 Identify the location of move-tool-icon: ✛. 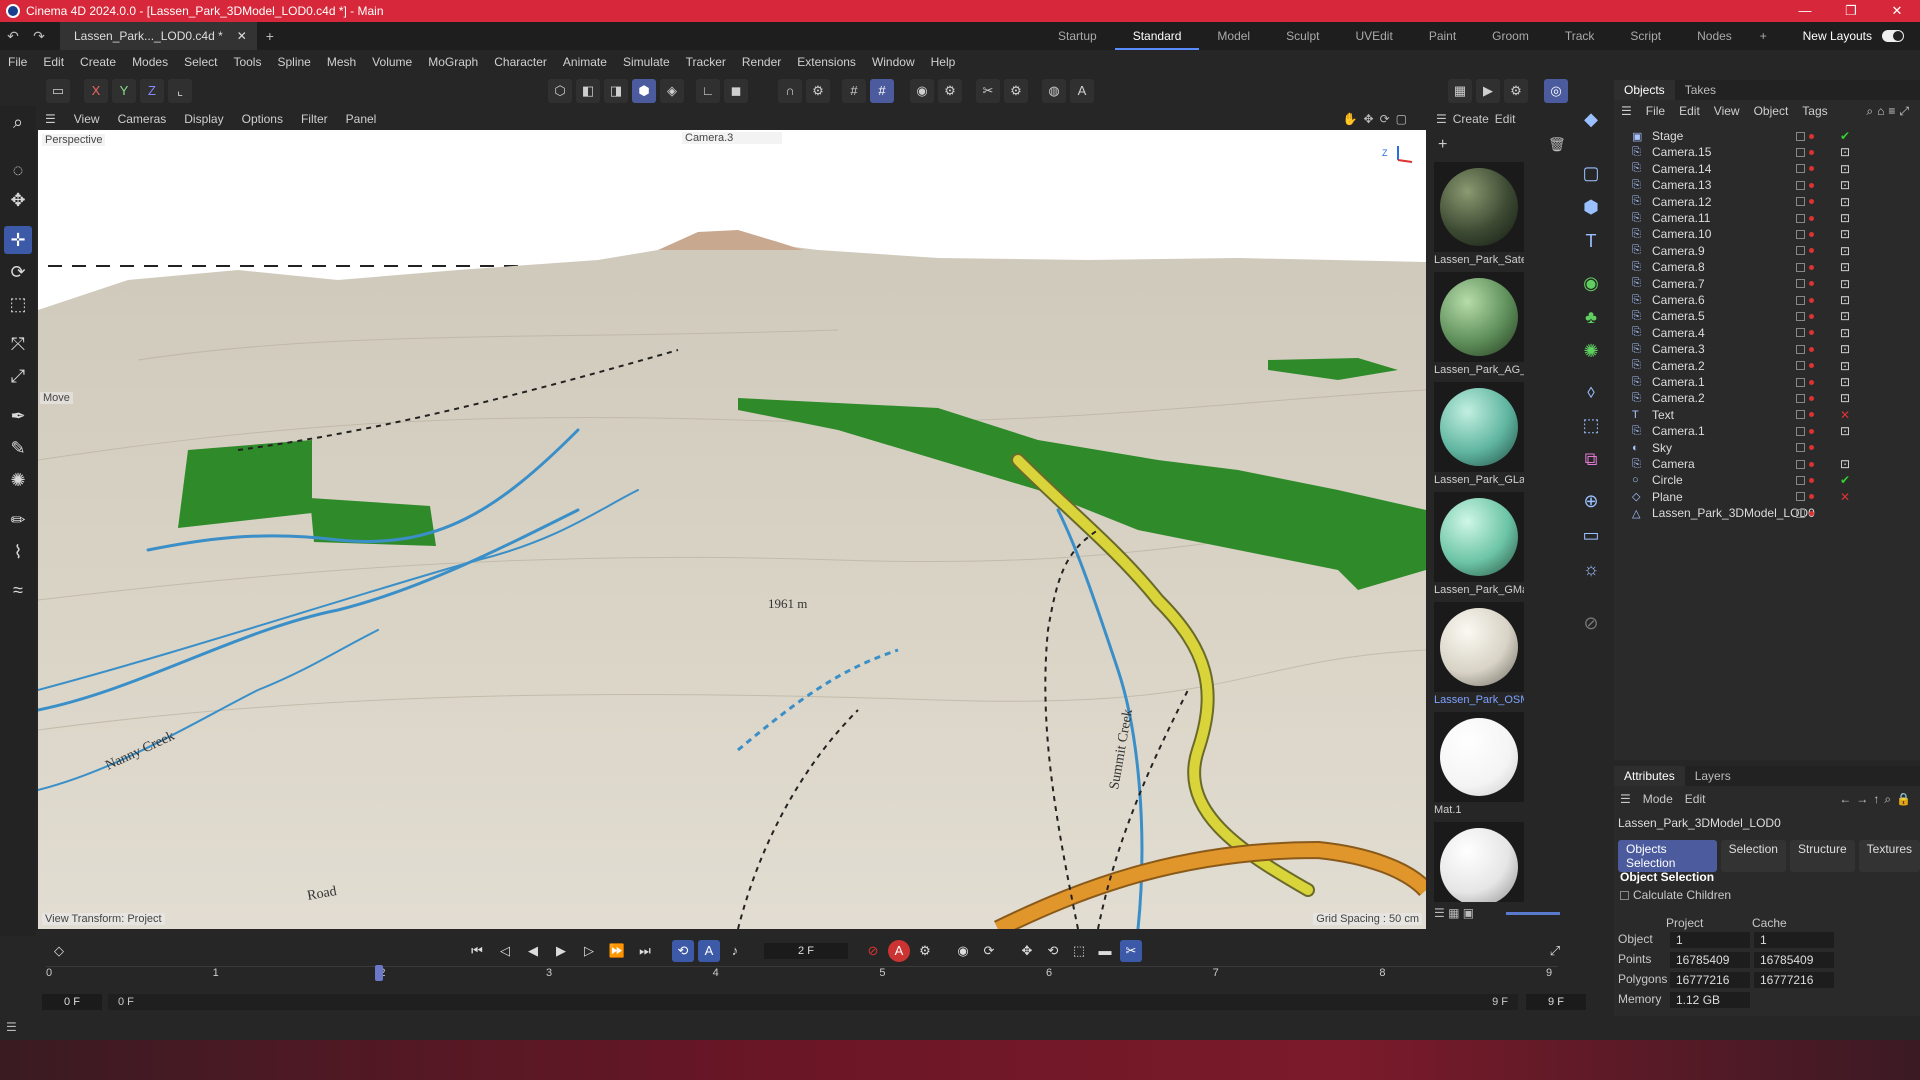
(18, 240).